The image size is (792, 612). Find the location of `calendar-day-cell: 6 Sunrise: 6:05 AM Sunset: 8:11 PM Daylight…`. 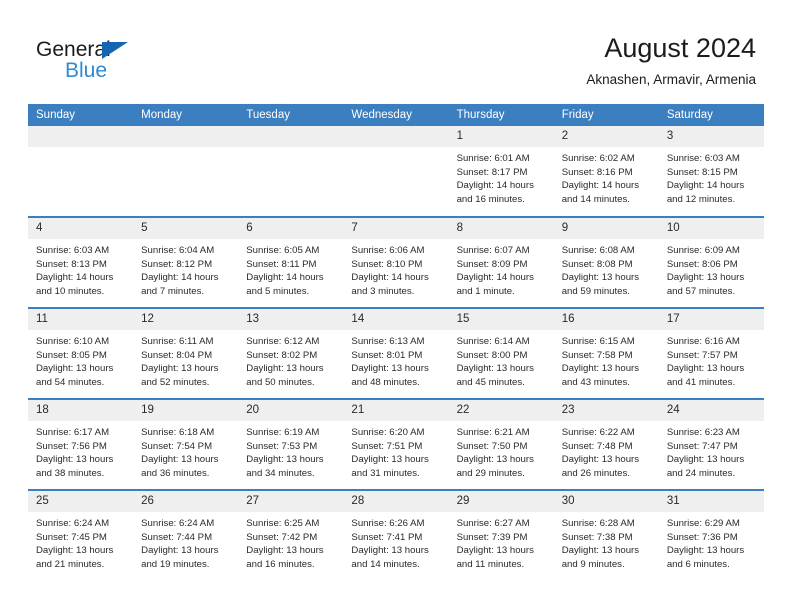

calendar-day-cell: 6 Sunrise: 6:05 AM Sunset: 8:11 PM Daylight… is located at coordinates (291, 262).